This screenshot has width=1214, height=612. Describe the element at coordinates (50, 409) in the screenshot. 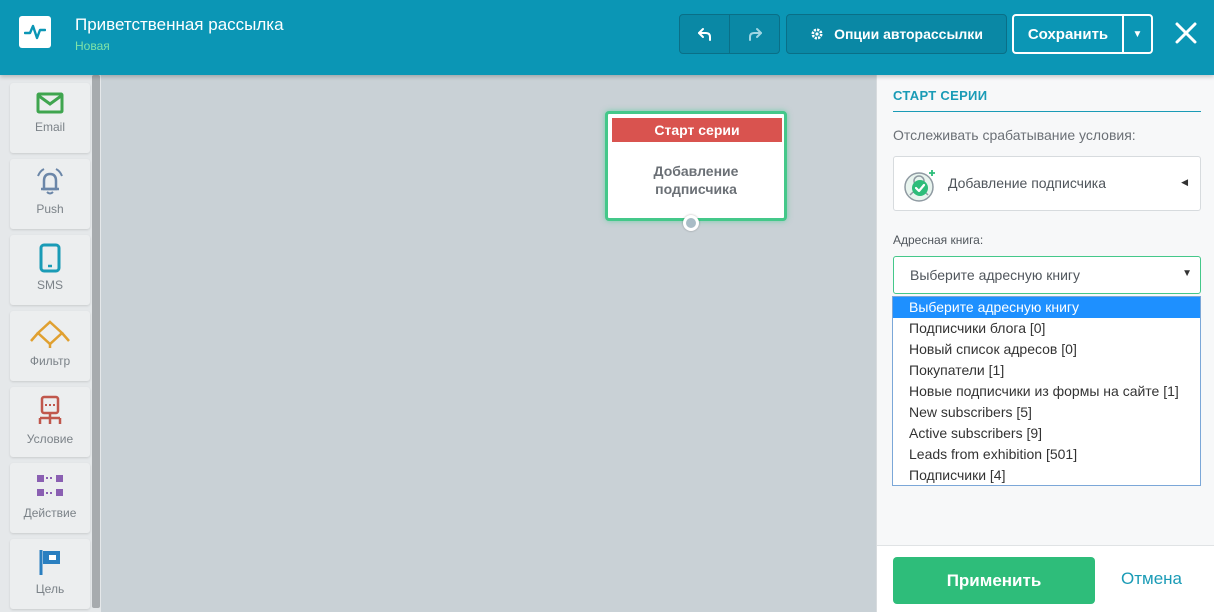

I see `condition-icon` at that location.